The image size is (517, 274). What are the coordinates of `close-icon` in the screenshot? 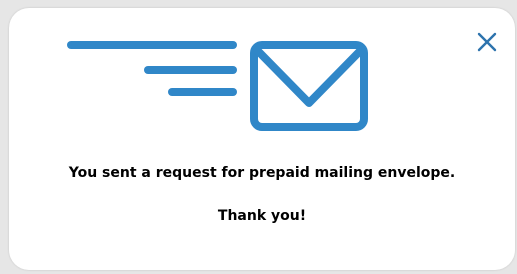 It's located at (487, 42).